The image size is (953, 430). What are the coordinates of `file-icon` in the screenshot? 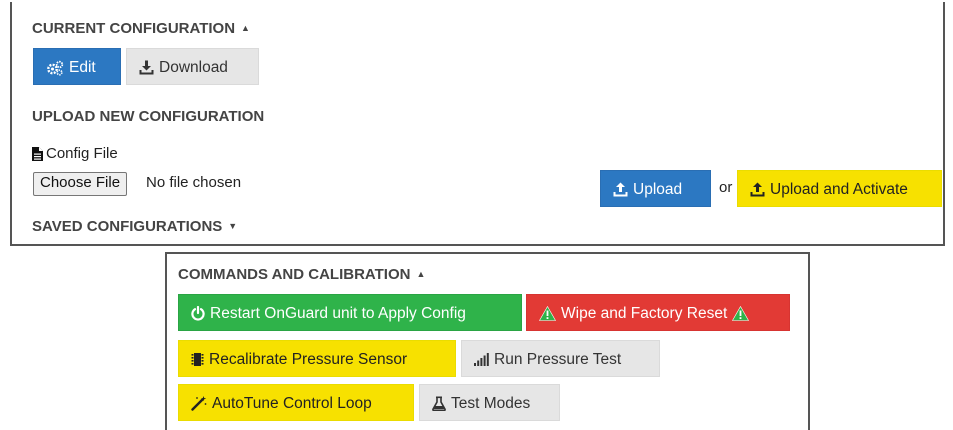 It's located at (37, 154).